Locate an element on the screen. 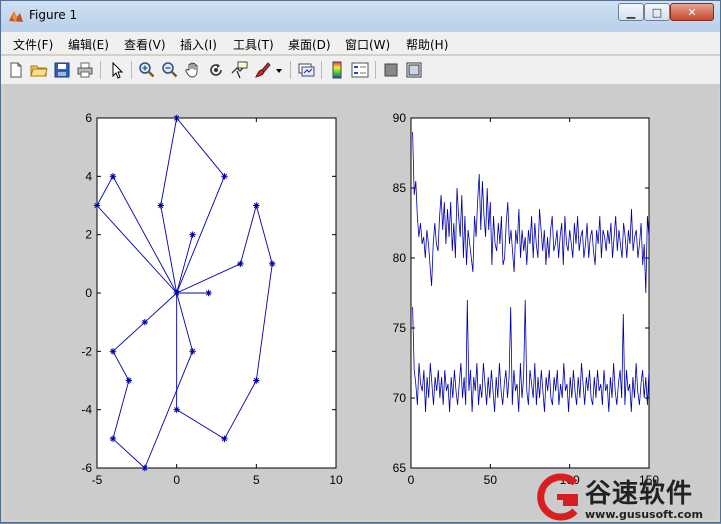 The width and height of the screenshot is (721, 524). watermark-text: 谷速软件 is located at coordinates (639, 494).